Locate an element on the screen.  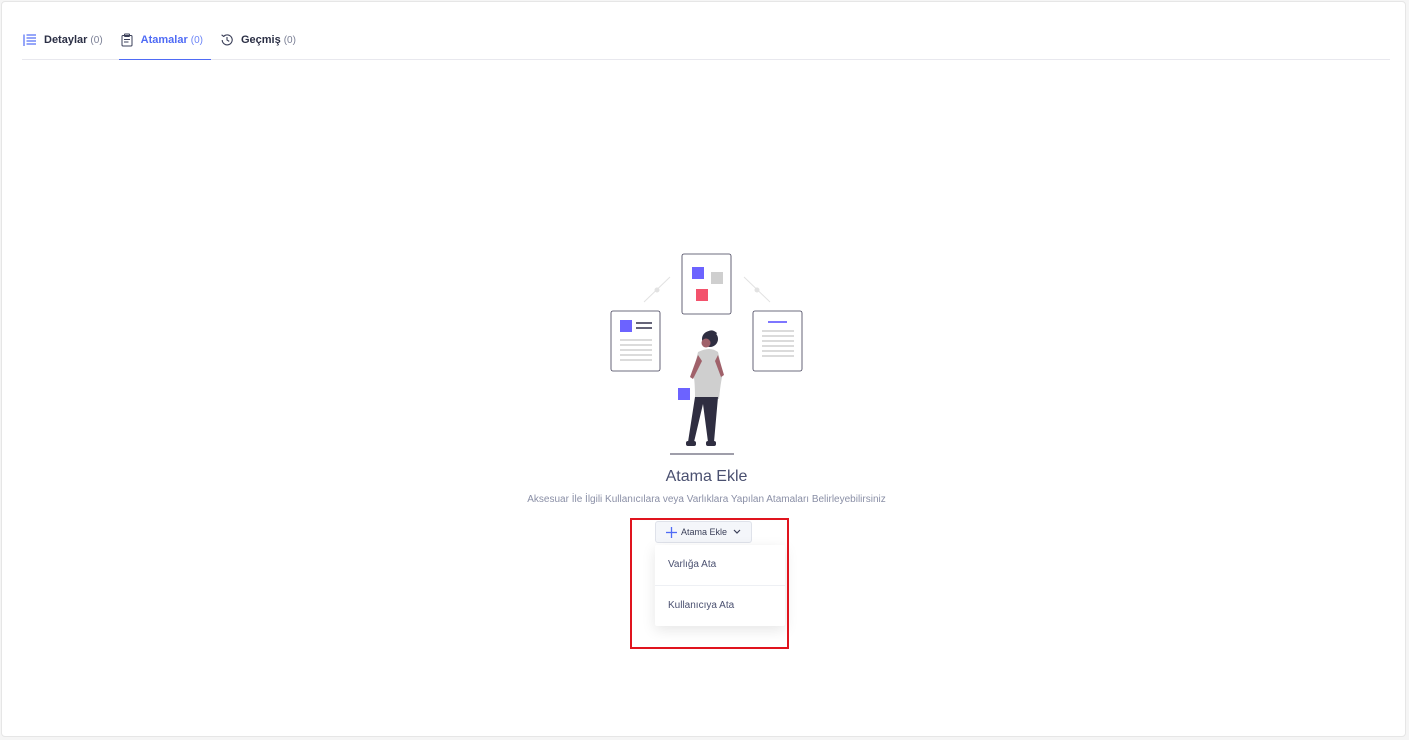
empty-state-title: Atama Ekle is located at coordinates (706, 476).